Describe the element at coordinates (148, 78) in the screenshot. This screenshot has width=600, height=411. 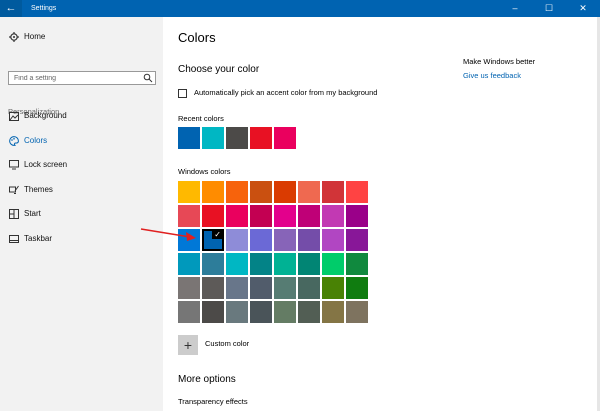
I see `search-icon` at that location.